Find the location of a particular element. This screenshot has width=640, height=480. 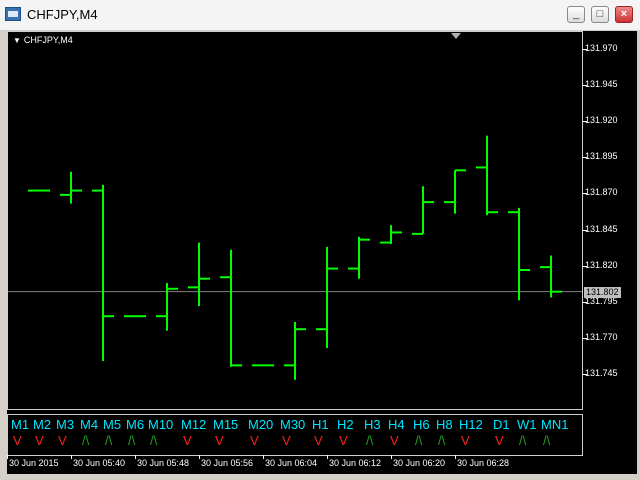

timeframe-label-m2: M2 is located at coordinates (42, 424).